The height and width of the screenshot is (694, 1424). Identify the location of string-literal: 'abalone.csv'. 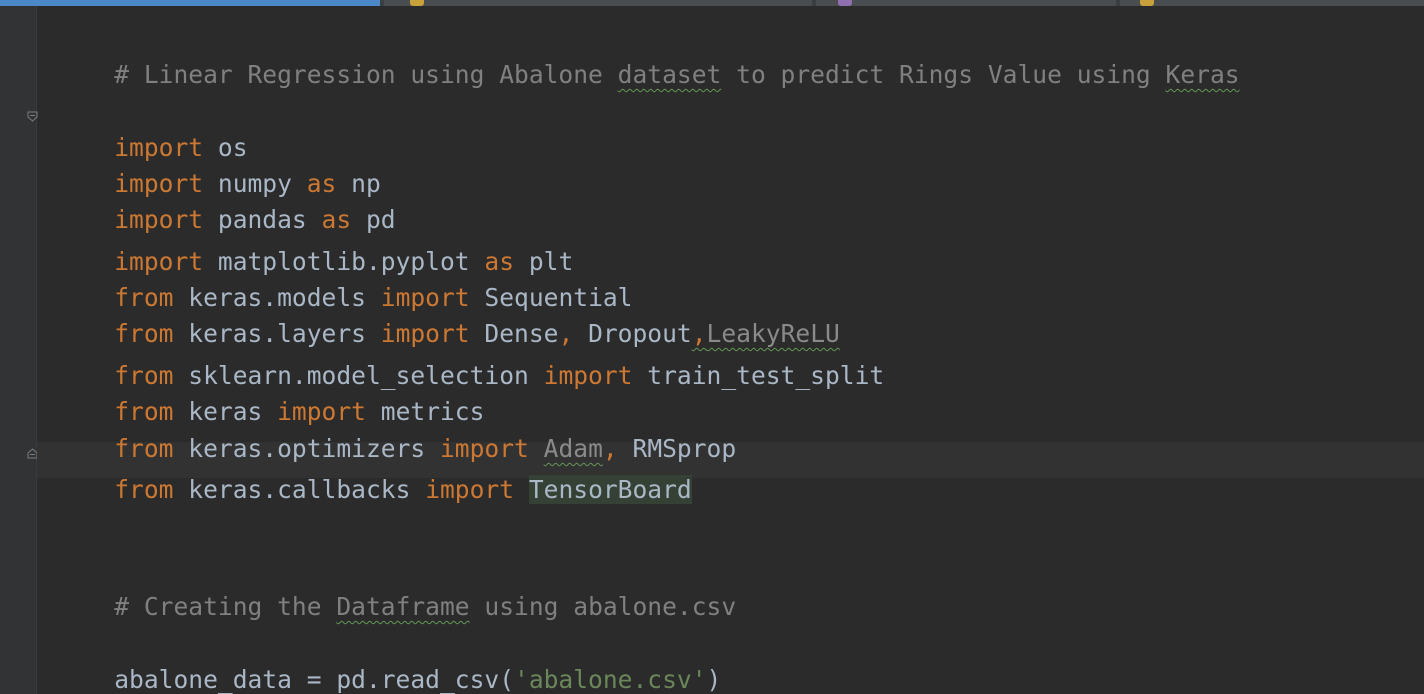
(610, 679).